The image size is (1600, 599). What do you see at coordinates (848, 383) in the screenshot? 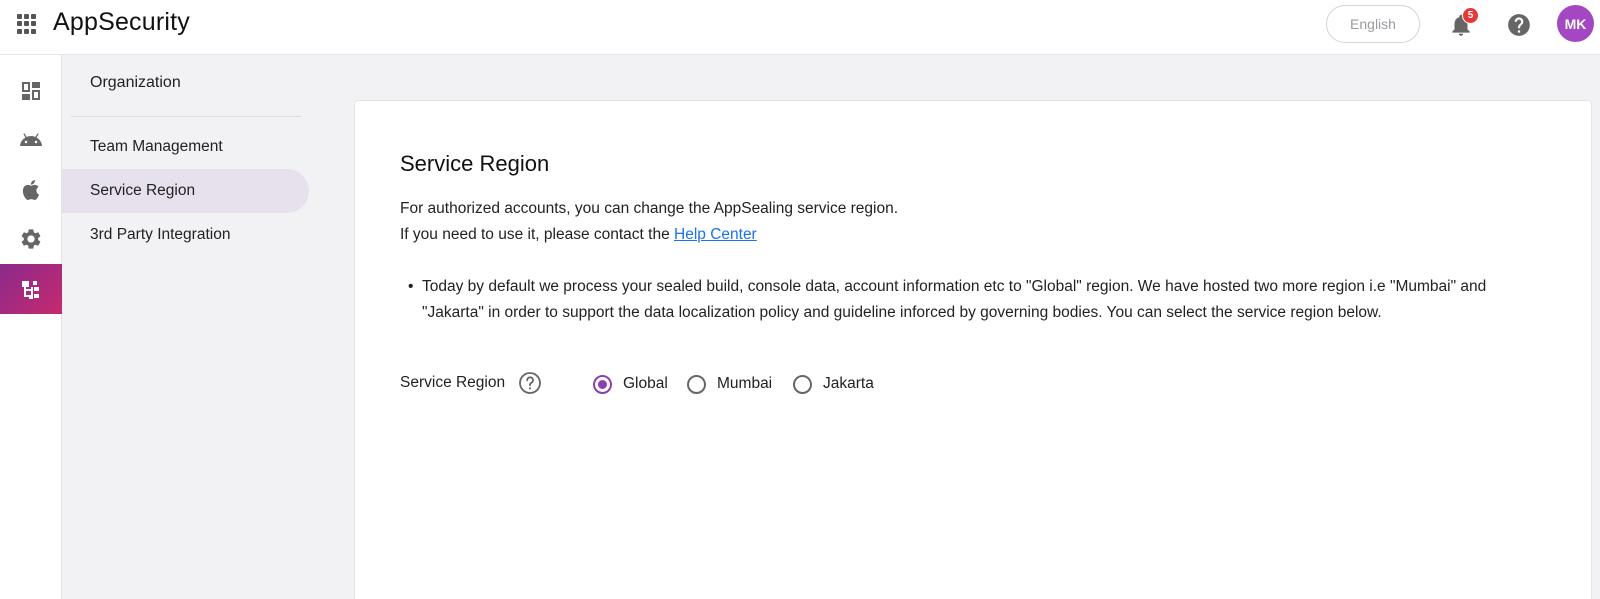
I see `radio-label-jakarta: Jakarta` at bounding box center [848, 383].